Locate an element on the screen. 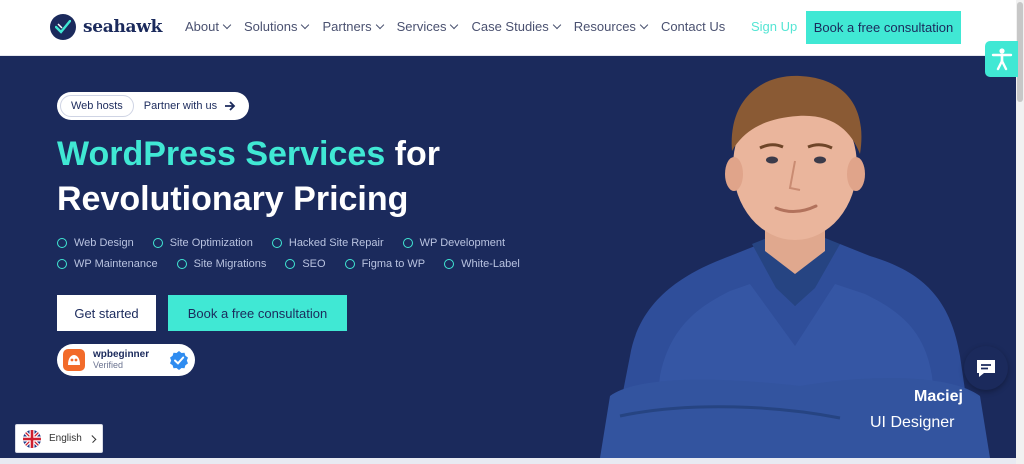 Image resolution: width=1024 pixels, height=464 pixels. service-item: Site Migrations is located at coordinates (221, 264).